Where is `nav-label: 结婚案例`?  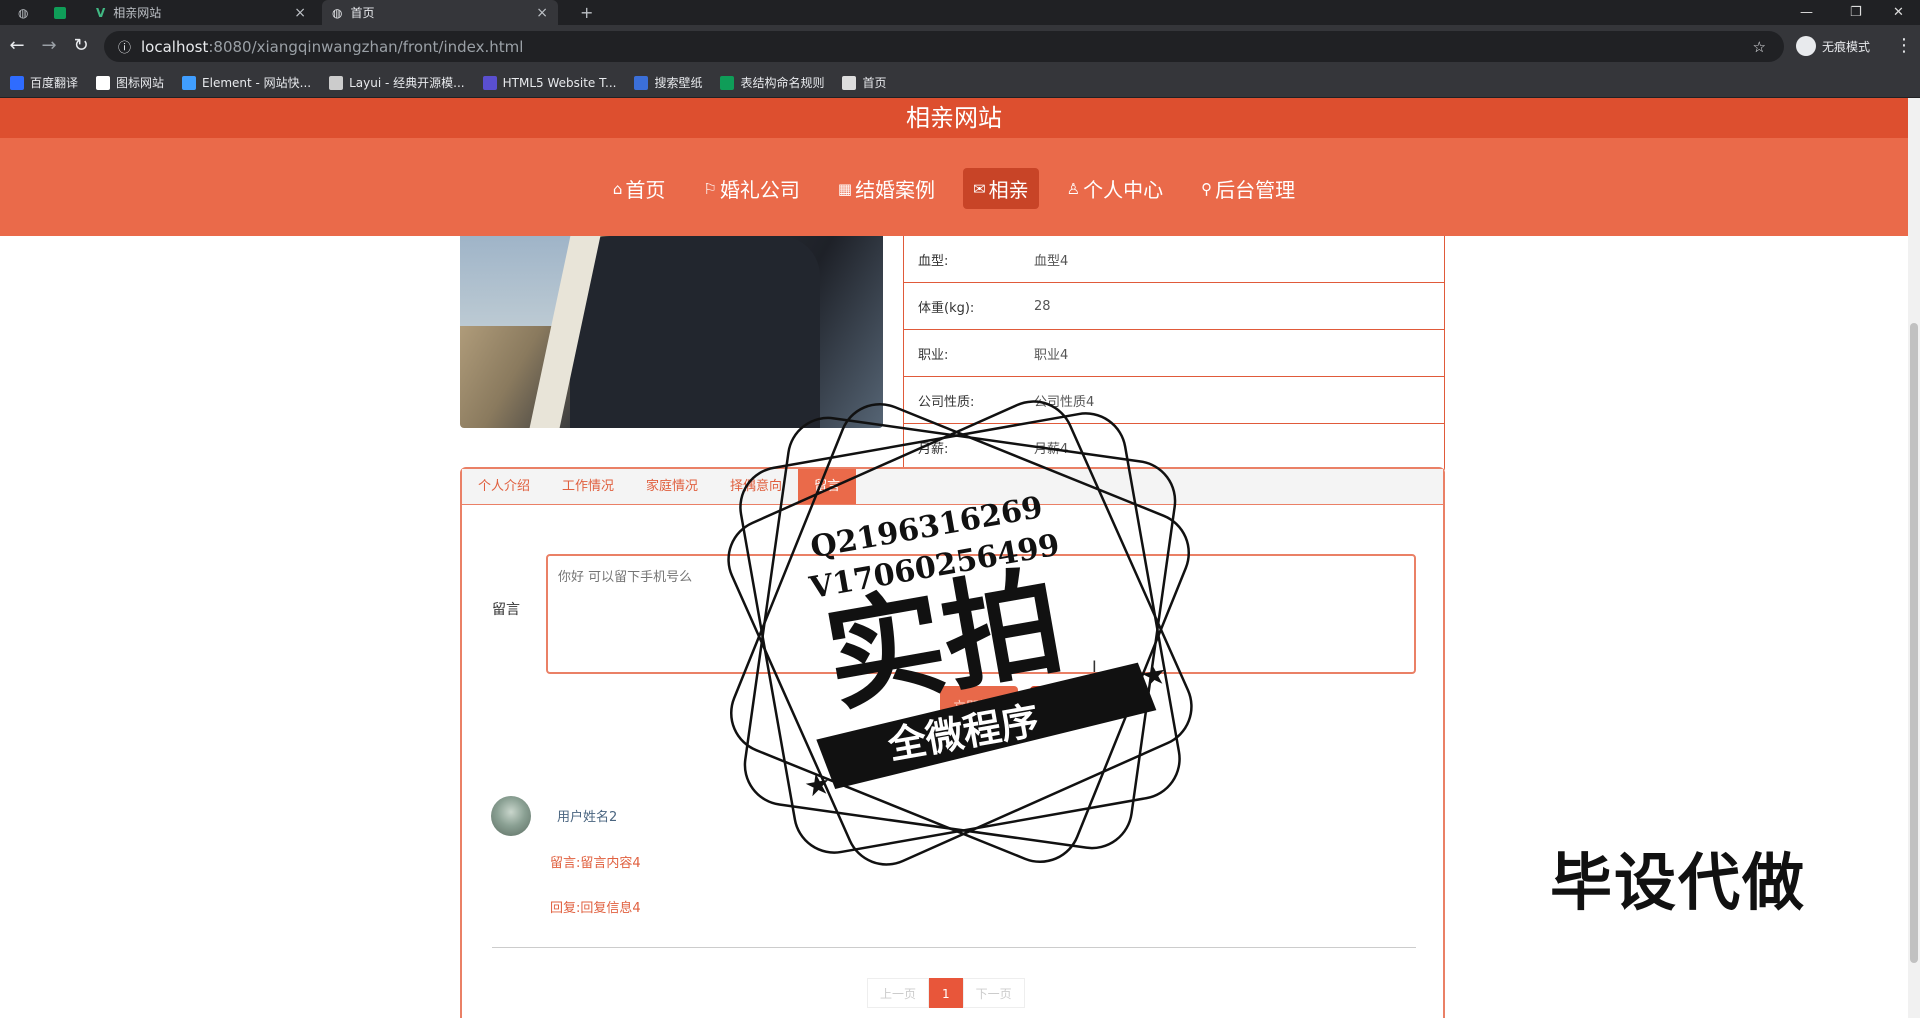 nav-label: 结婚案例 is located at coordinates (895, 190).